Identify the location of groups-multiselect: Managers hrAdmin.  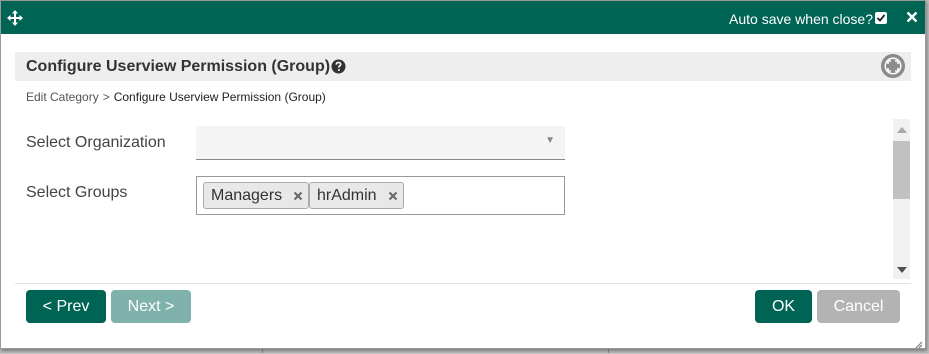
(380, 195).